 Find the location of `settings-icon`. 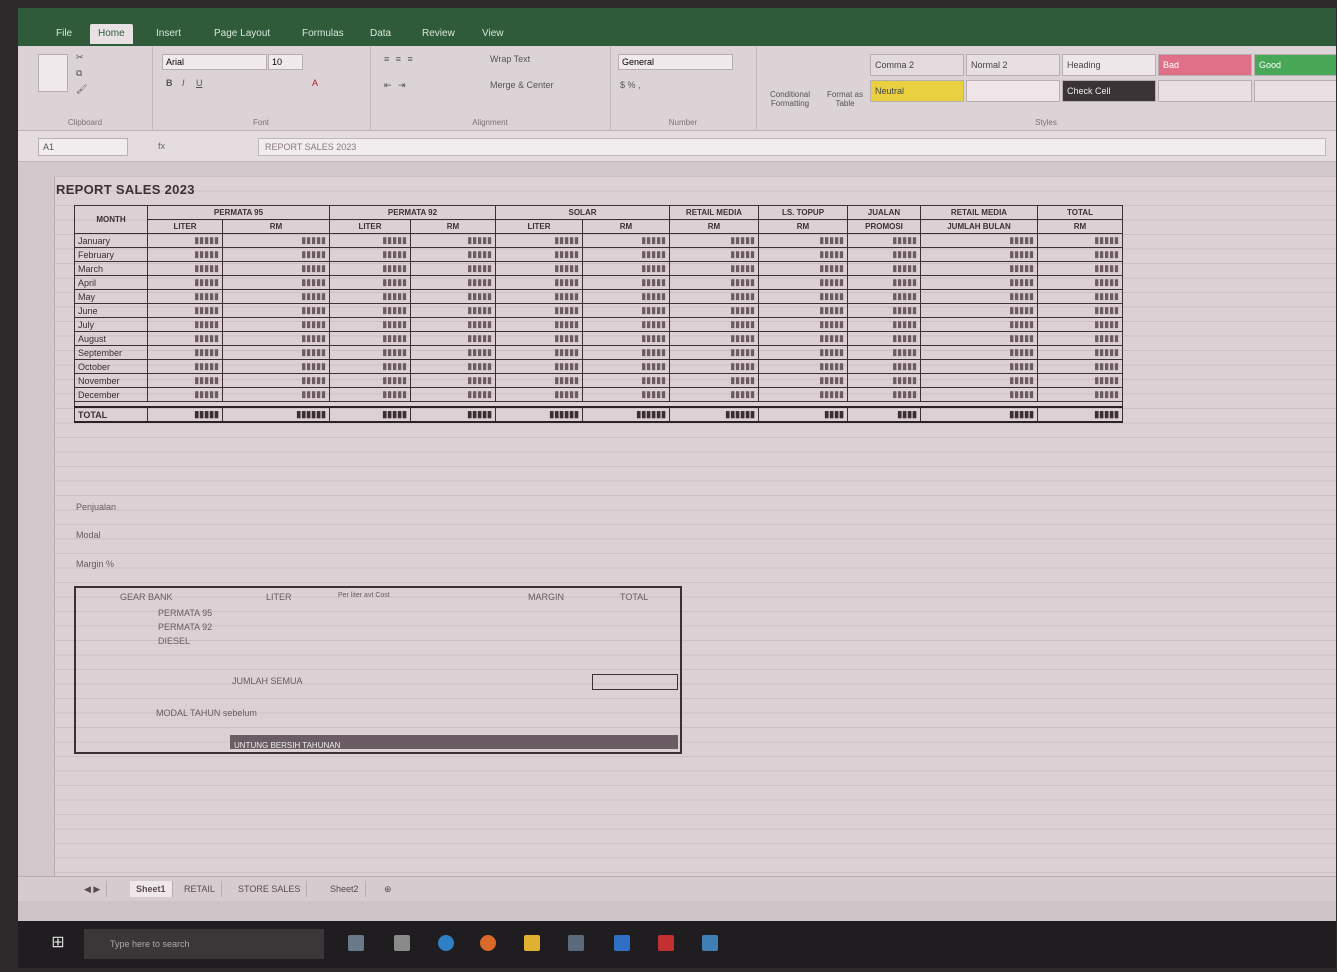

settings-icon is located at coordinates (402, 943).